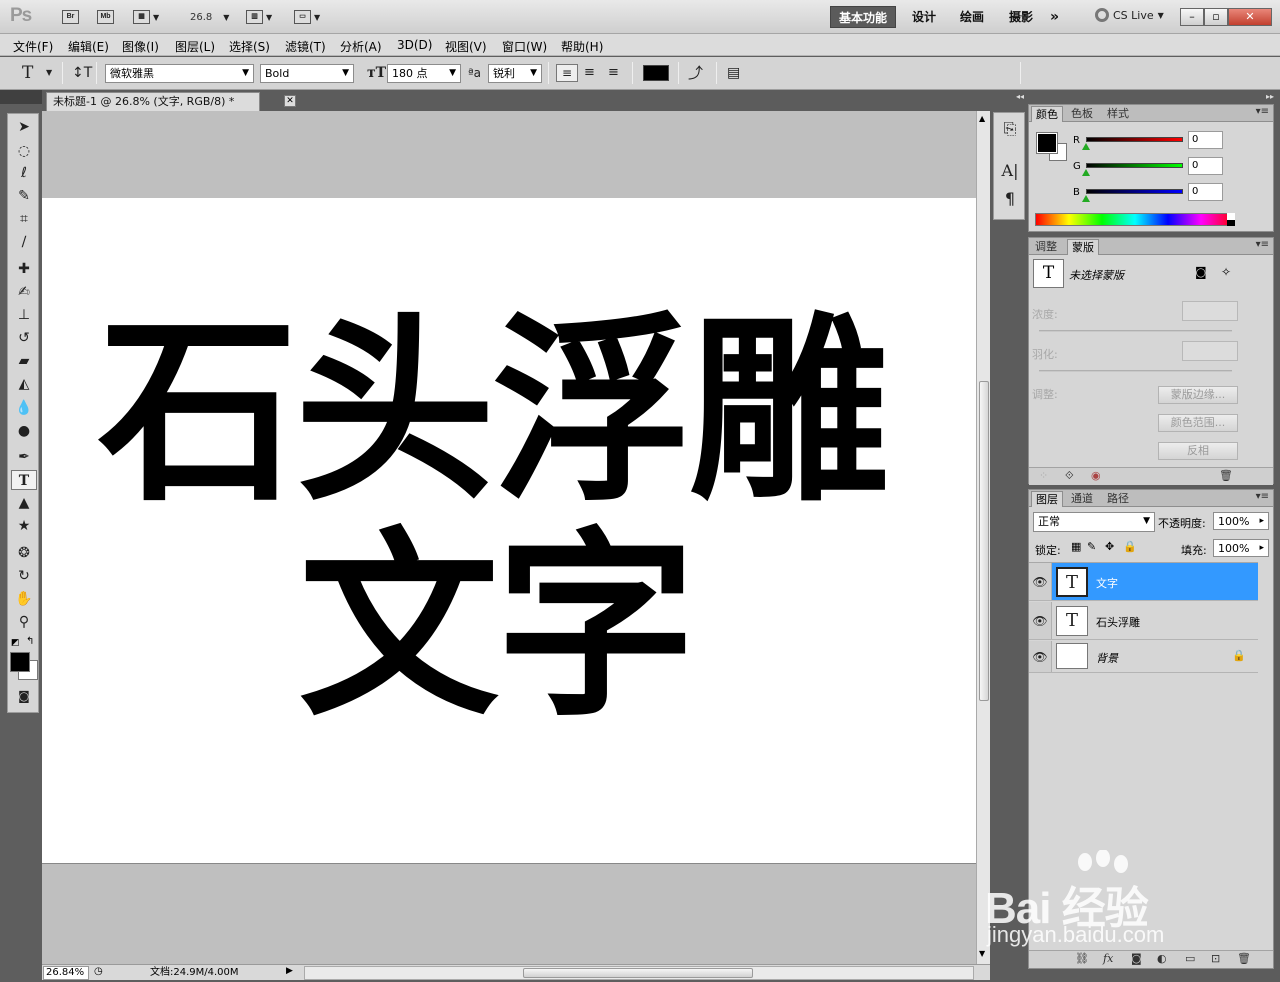 The image size is (1280, 982). Describe the element at coordinates (1205, 192) in the screenshot. I see `blue-channel-input: 0` at that location.